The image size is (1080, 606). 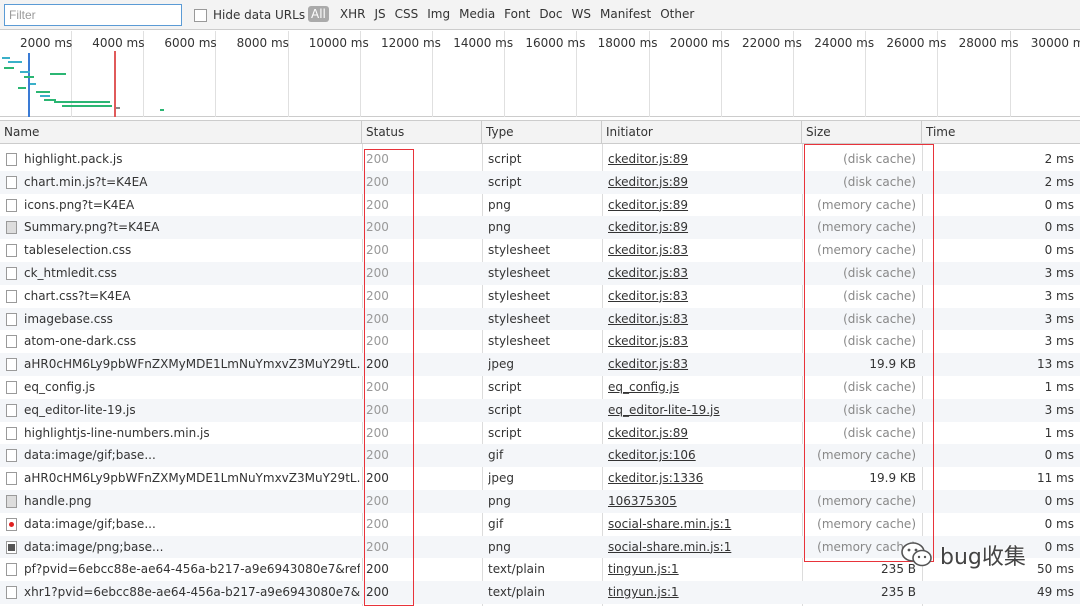 What do you see at coordinates (192, 319) in the screenshot?
I see `request-name: imagebase.css` at bounding box center [192, 319].